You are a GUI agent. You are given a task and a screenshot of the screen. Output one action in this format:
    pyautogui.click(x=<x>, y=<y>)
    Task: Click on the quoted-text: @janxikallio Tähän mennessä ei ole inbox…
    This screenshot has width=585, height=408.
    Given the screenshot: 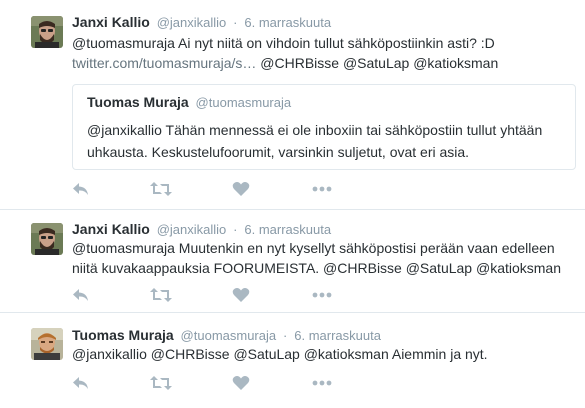 What is the action you would take?
    pyautogui.click(x=315, y=141)
    